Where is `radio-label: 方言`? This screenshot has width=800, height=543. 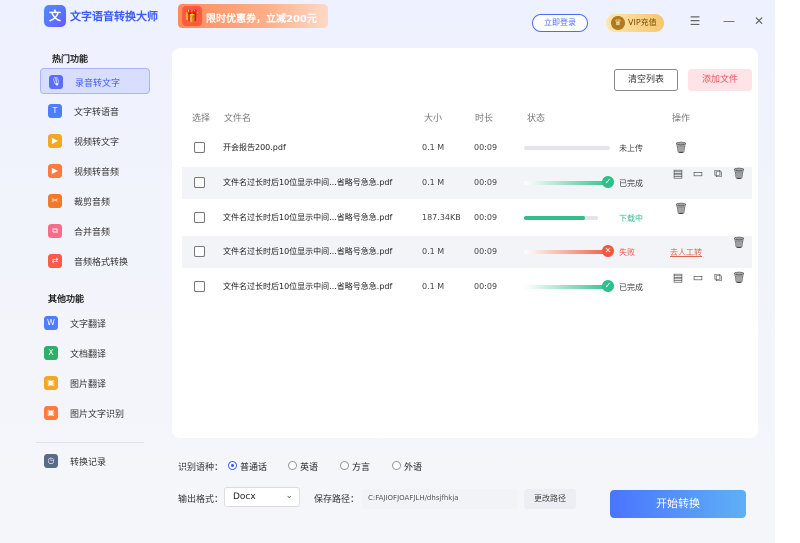
radio-label: 方言 is located at coordinates (361, 468).